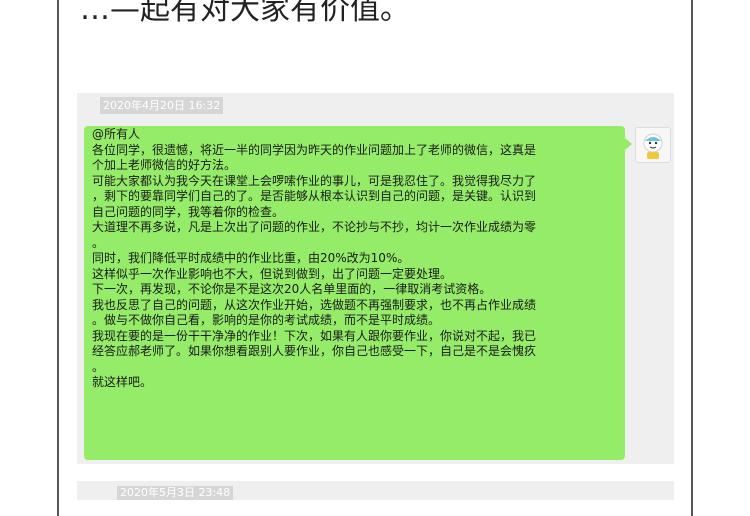  What do you see at coordinates (116, 134) in the screenshot?
I see `message-line: @所有人` at bounding box center [116, 134].